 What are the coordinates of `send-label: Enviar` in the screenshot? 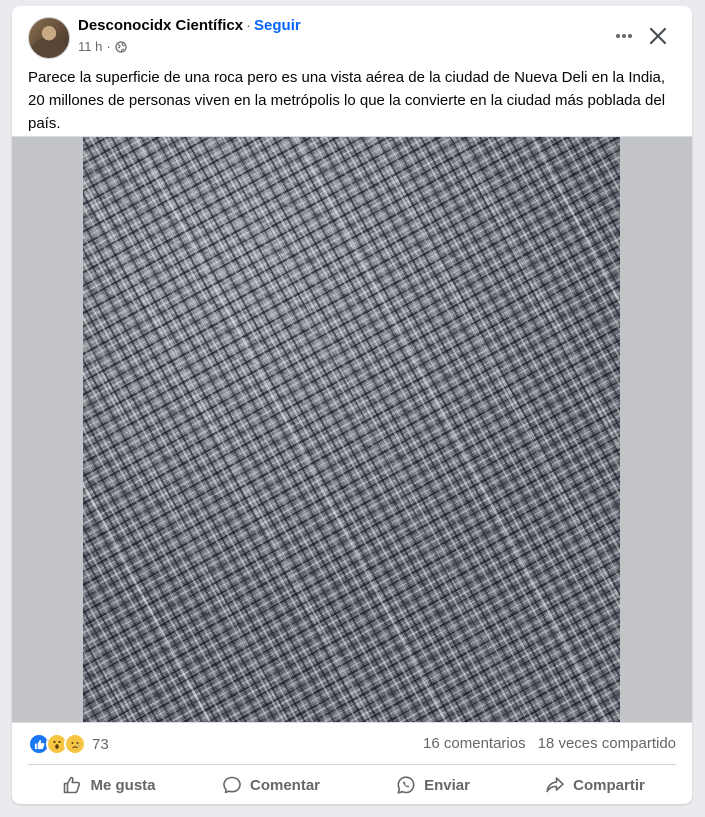 It's located at (447, 785).